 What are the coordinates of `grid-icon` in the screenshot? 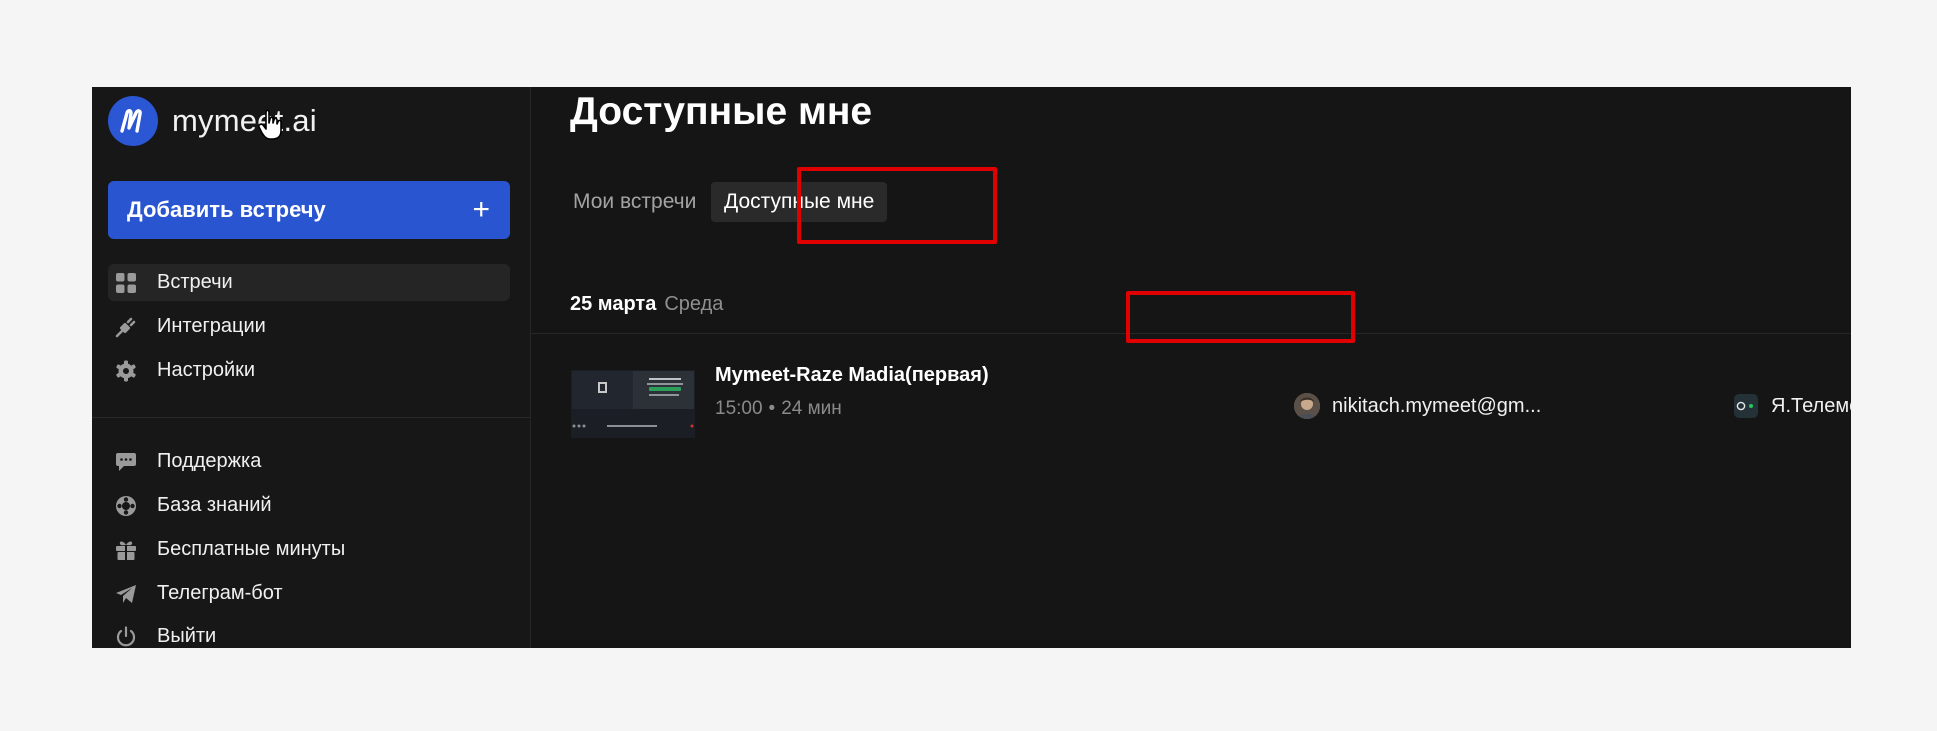 It's located at (126, 283).